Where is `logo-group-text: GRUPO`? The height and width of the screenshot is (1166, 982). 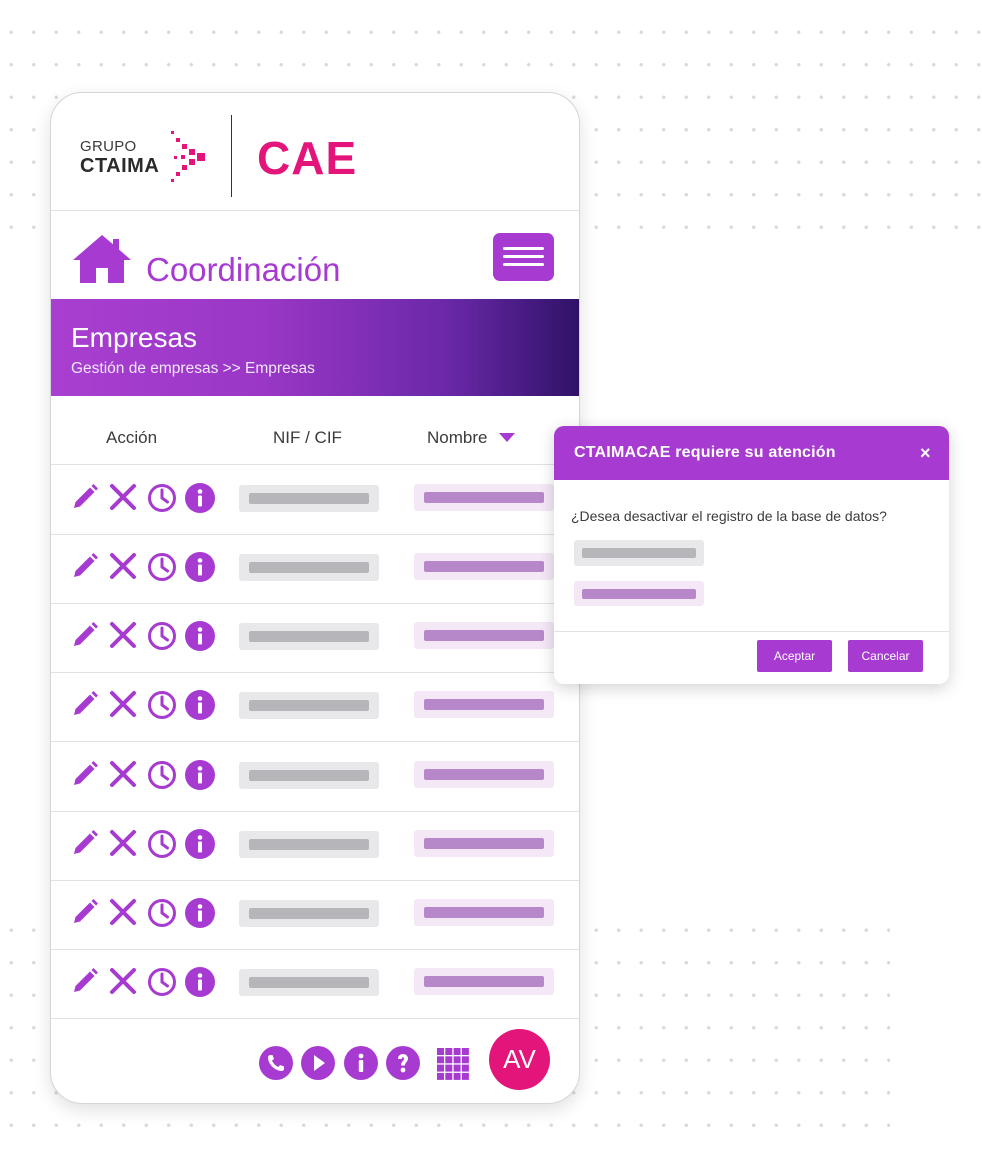
logo-group-text: GRUPO is located at coordinates (108, 146).